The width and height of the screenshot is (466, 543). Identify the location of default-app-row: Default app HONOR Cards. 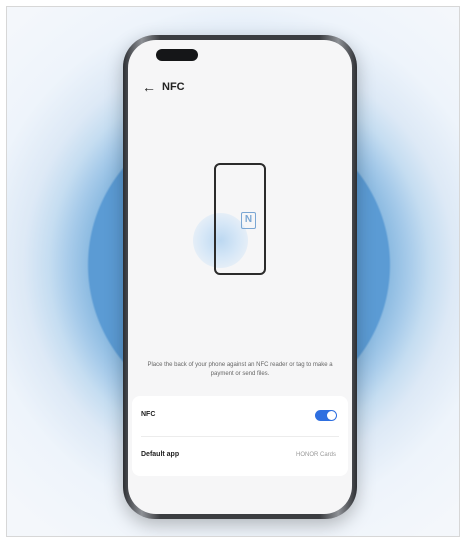
(240, 456).